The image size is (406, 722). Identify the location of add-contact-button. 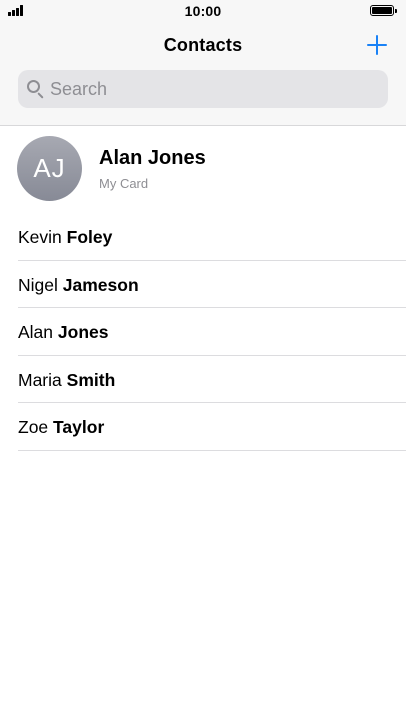
(377, 45).